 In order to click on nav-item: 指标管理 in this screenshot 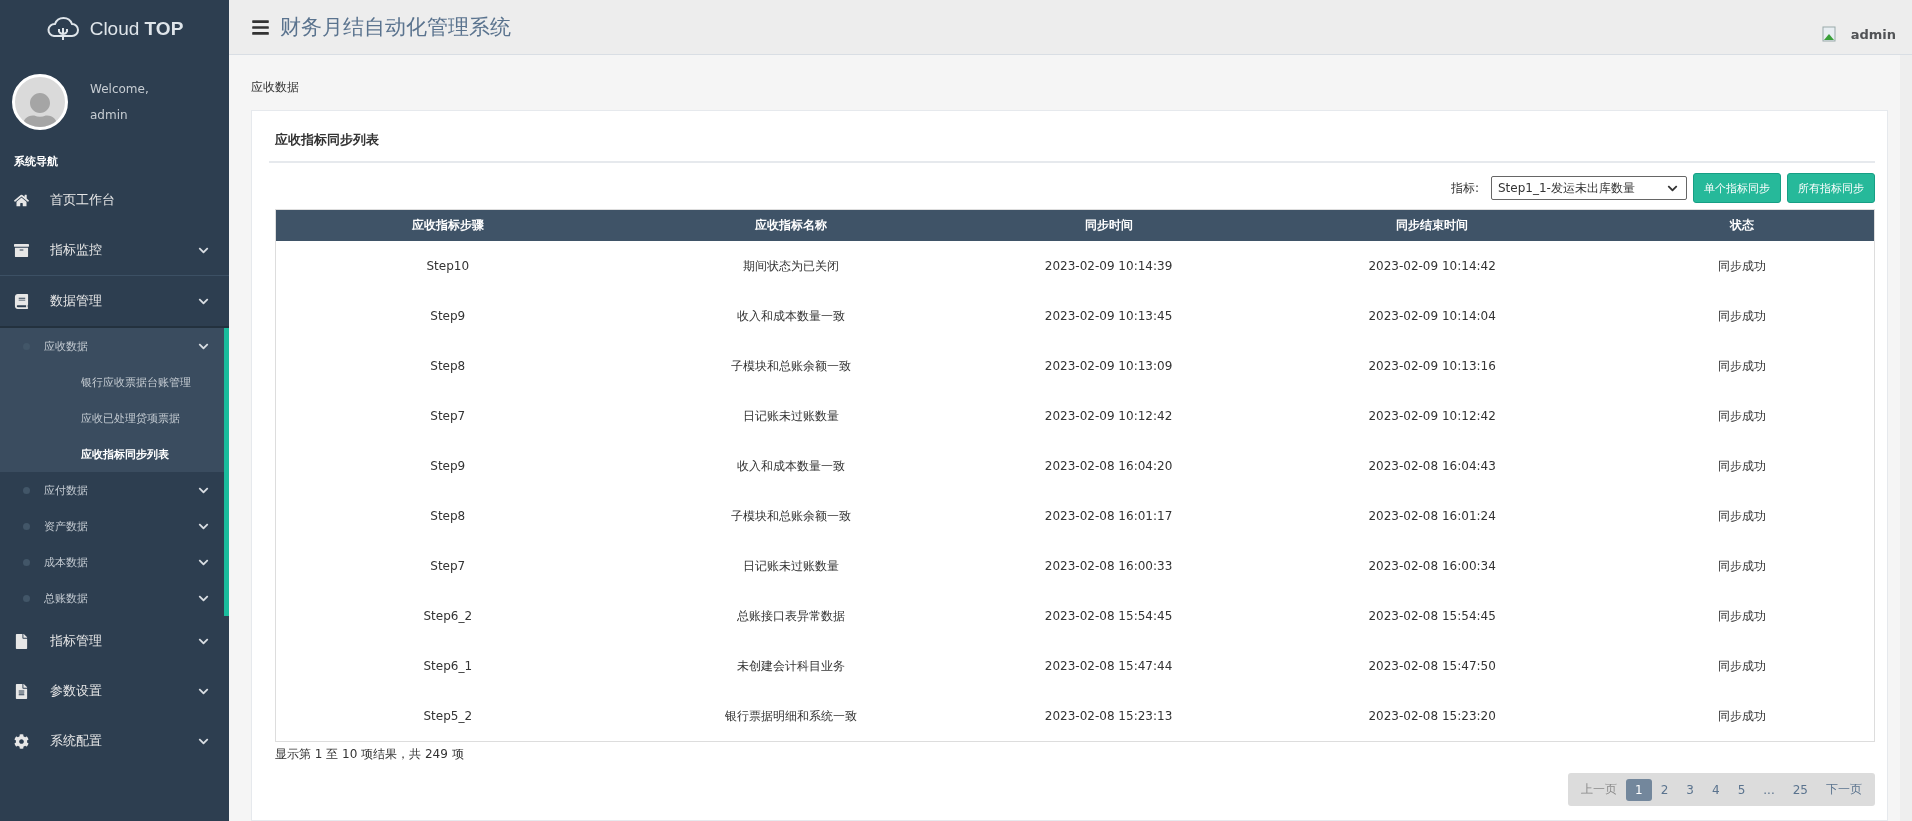, I will do `click(114, 641)`.